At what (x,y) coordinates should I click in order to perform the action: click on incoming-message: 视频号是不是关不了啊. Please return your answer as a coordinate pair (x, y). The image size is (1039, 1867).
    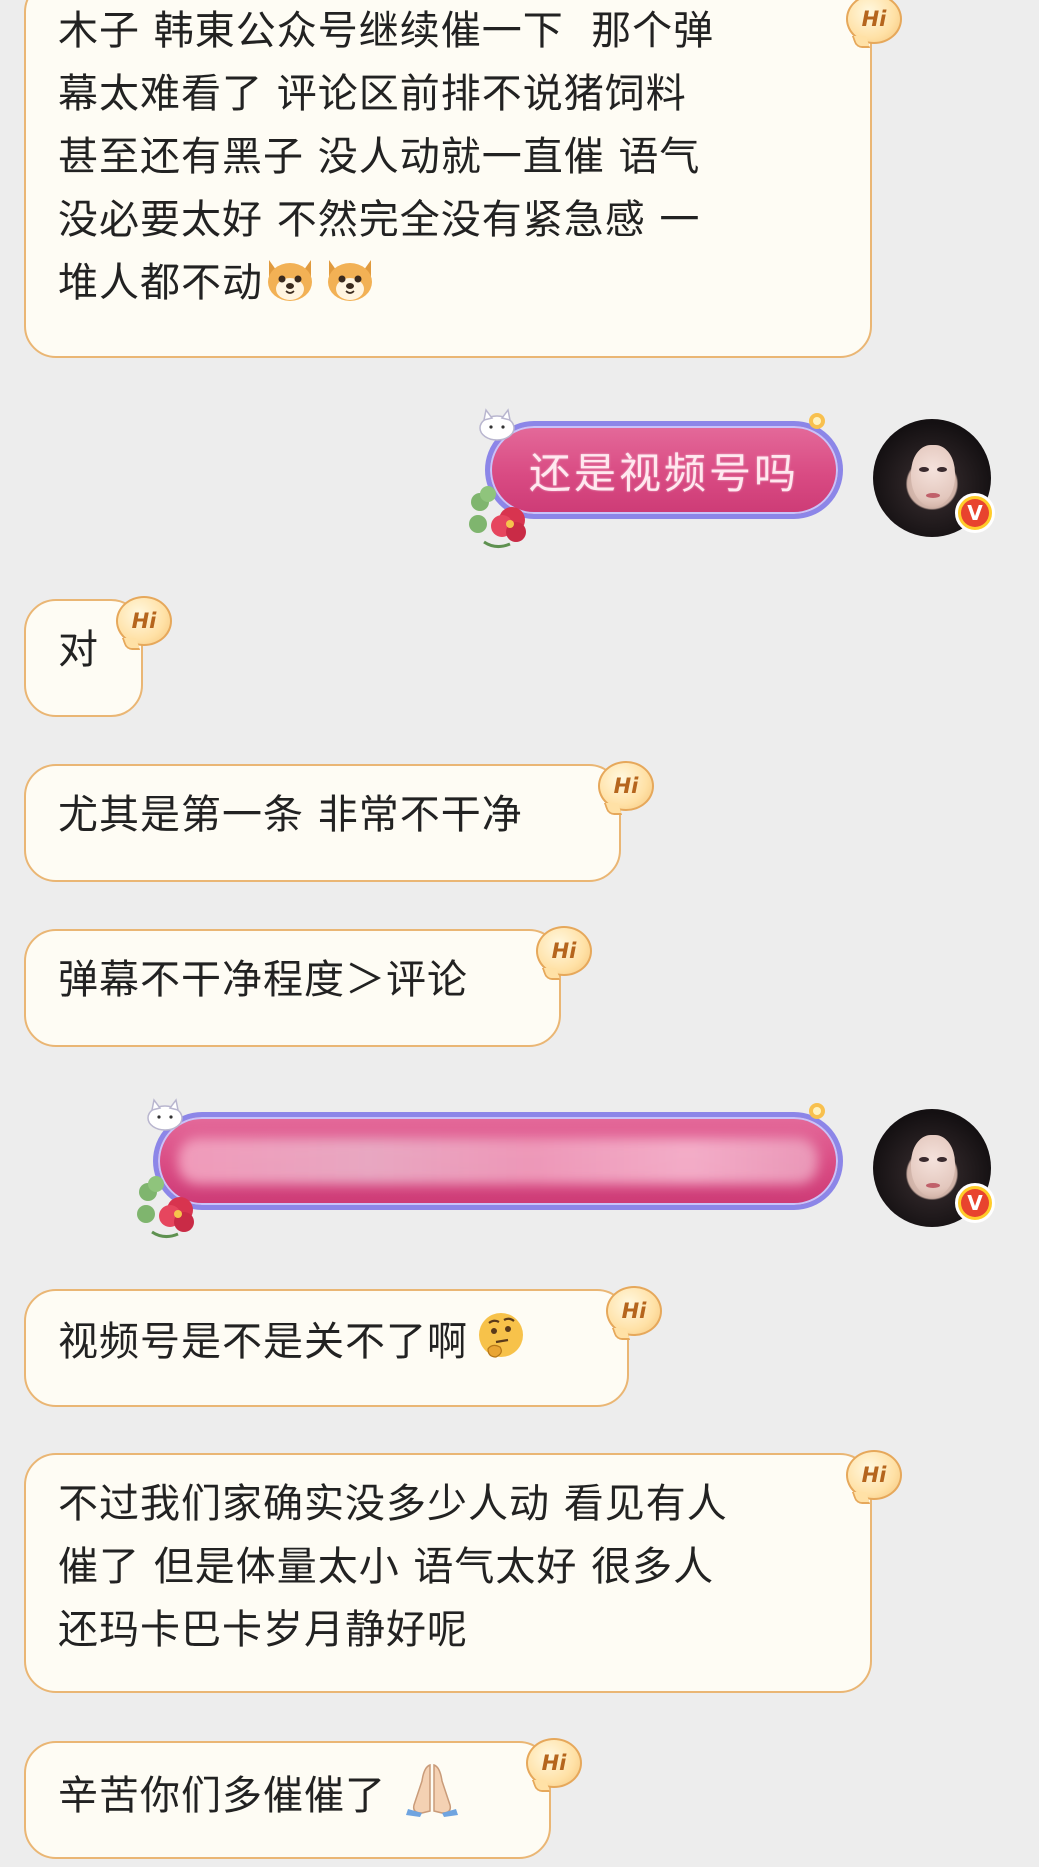
    Looking at the image, I should click on (326, 1348).